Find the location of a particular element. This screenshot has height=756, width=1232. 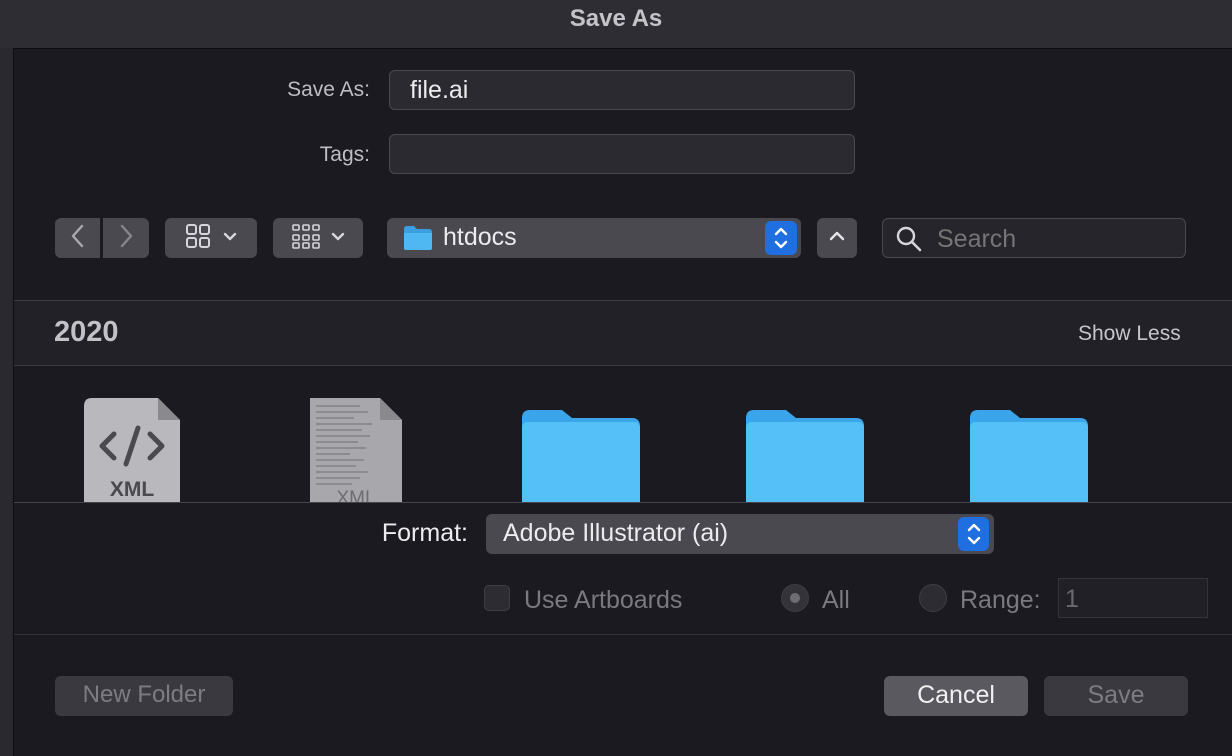

forward-button is located at coordinates (126, 238).